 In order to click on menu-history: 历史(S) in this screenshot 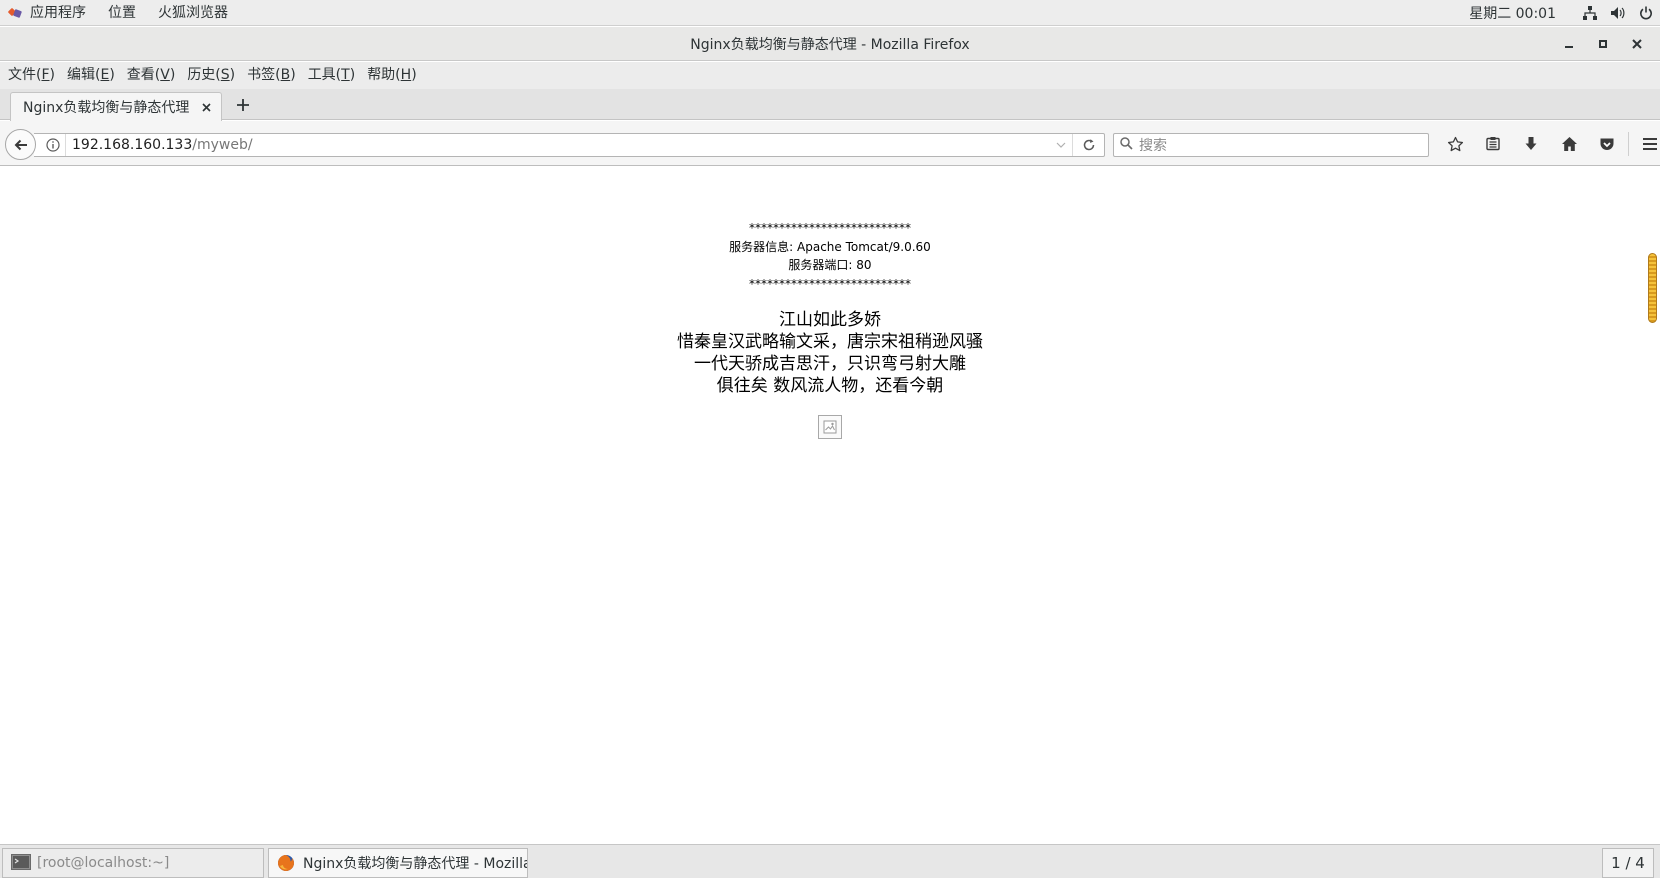, I will do `click(211, 75)`.